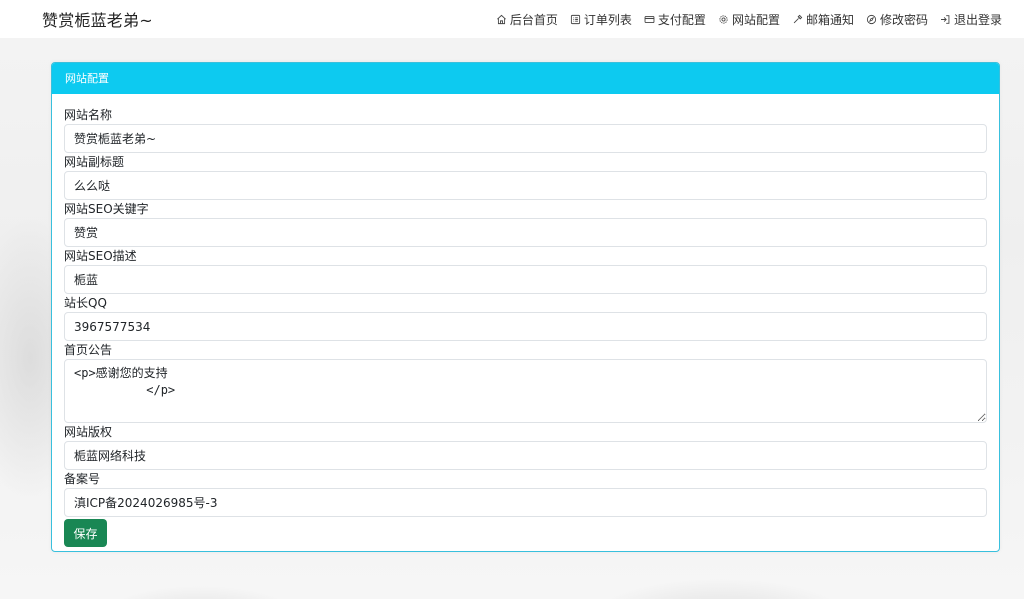 The width and height of the screenshot is (1024, 599). What do you see at coordinates (100, 256) in the screenshot?
I see `seo-description-label: 网站SEO描述` at bounding box center [100, 256].